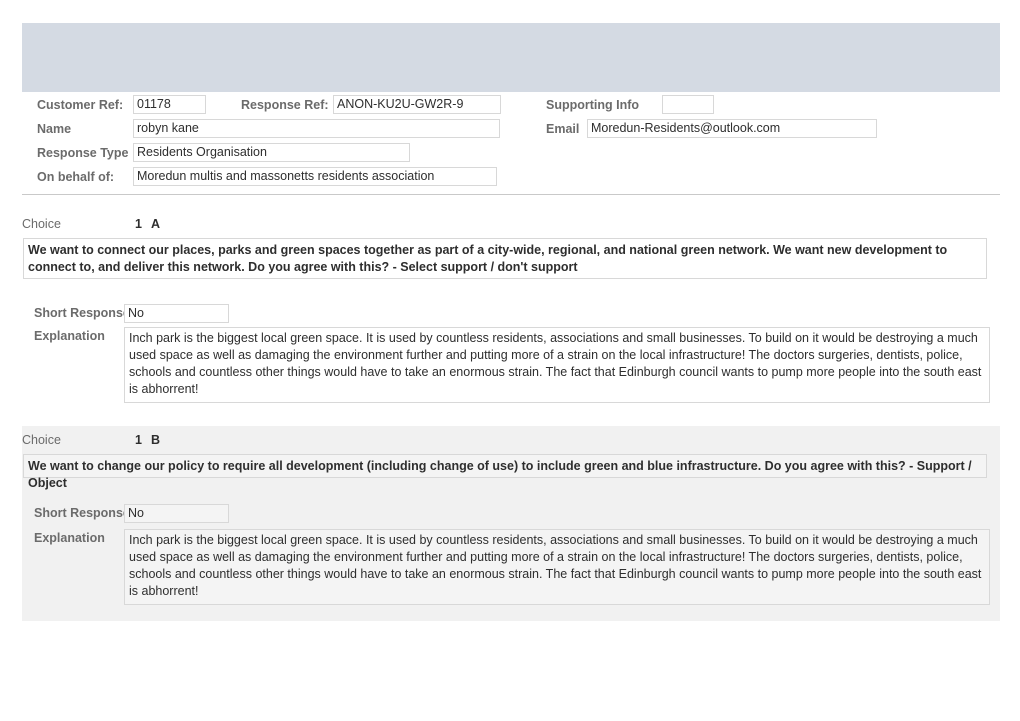  I want to click on header-divider, so click(511, 194).